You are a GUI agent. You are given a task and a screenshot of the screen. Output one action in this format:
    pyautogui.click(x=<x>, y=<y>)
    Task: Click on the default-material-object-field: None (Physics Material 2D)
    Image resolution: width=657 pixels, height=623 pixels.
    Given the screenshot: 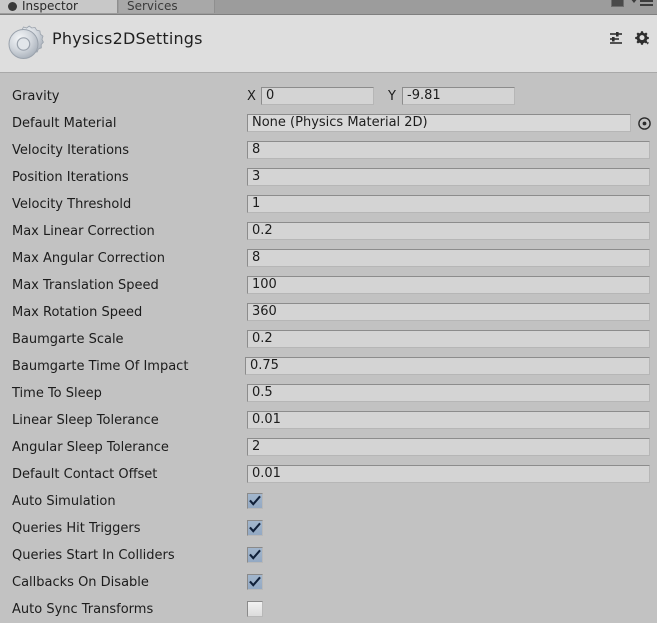 What is the action you would take?
    pyautogui.click(x=439, y=123)
    